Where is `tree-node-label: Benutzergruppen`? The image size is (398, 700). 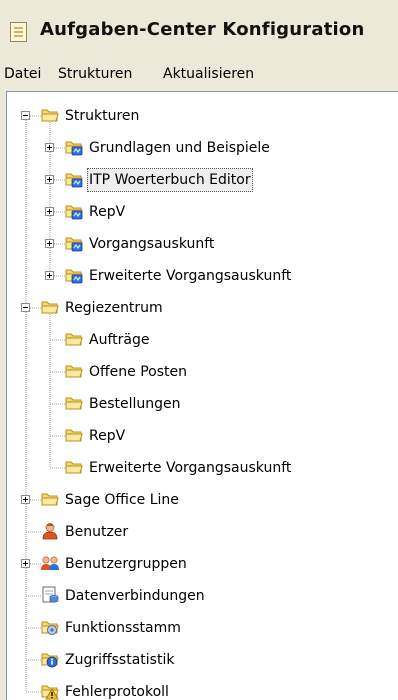 tree-node-label: Benutzergruppen is located at coordinates (126, 564).